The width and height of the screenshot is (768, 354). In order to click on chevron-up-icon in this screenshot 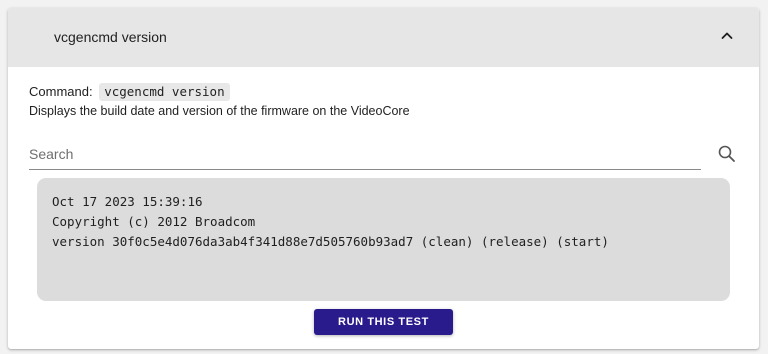, I will do `click(727, 36)`.